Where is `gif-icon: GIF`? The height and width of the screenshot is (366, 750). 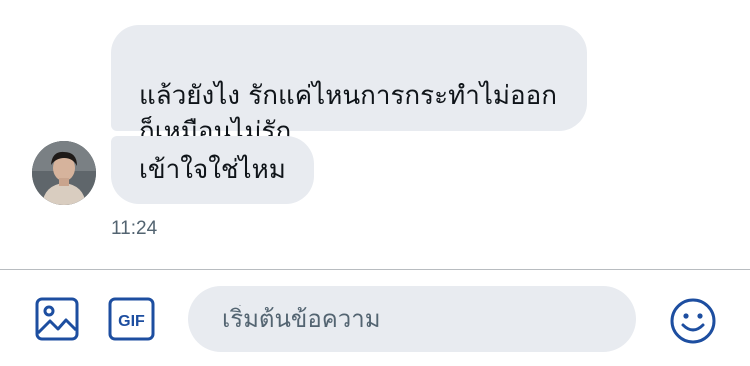
gif-icon: GIF is located at coordinates (131, 319).